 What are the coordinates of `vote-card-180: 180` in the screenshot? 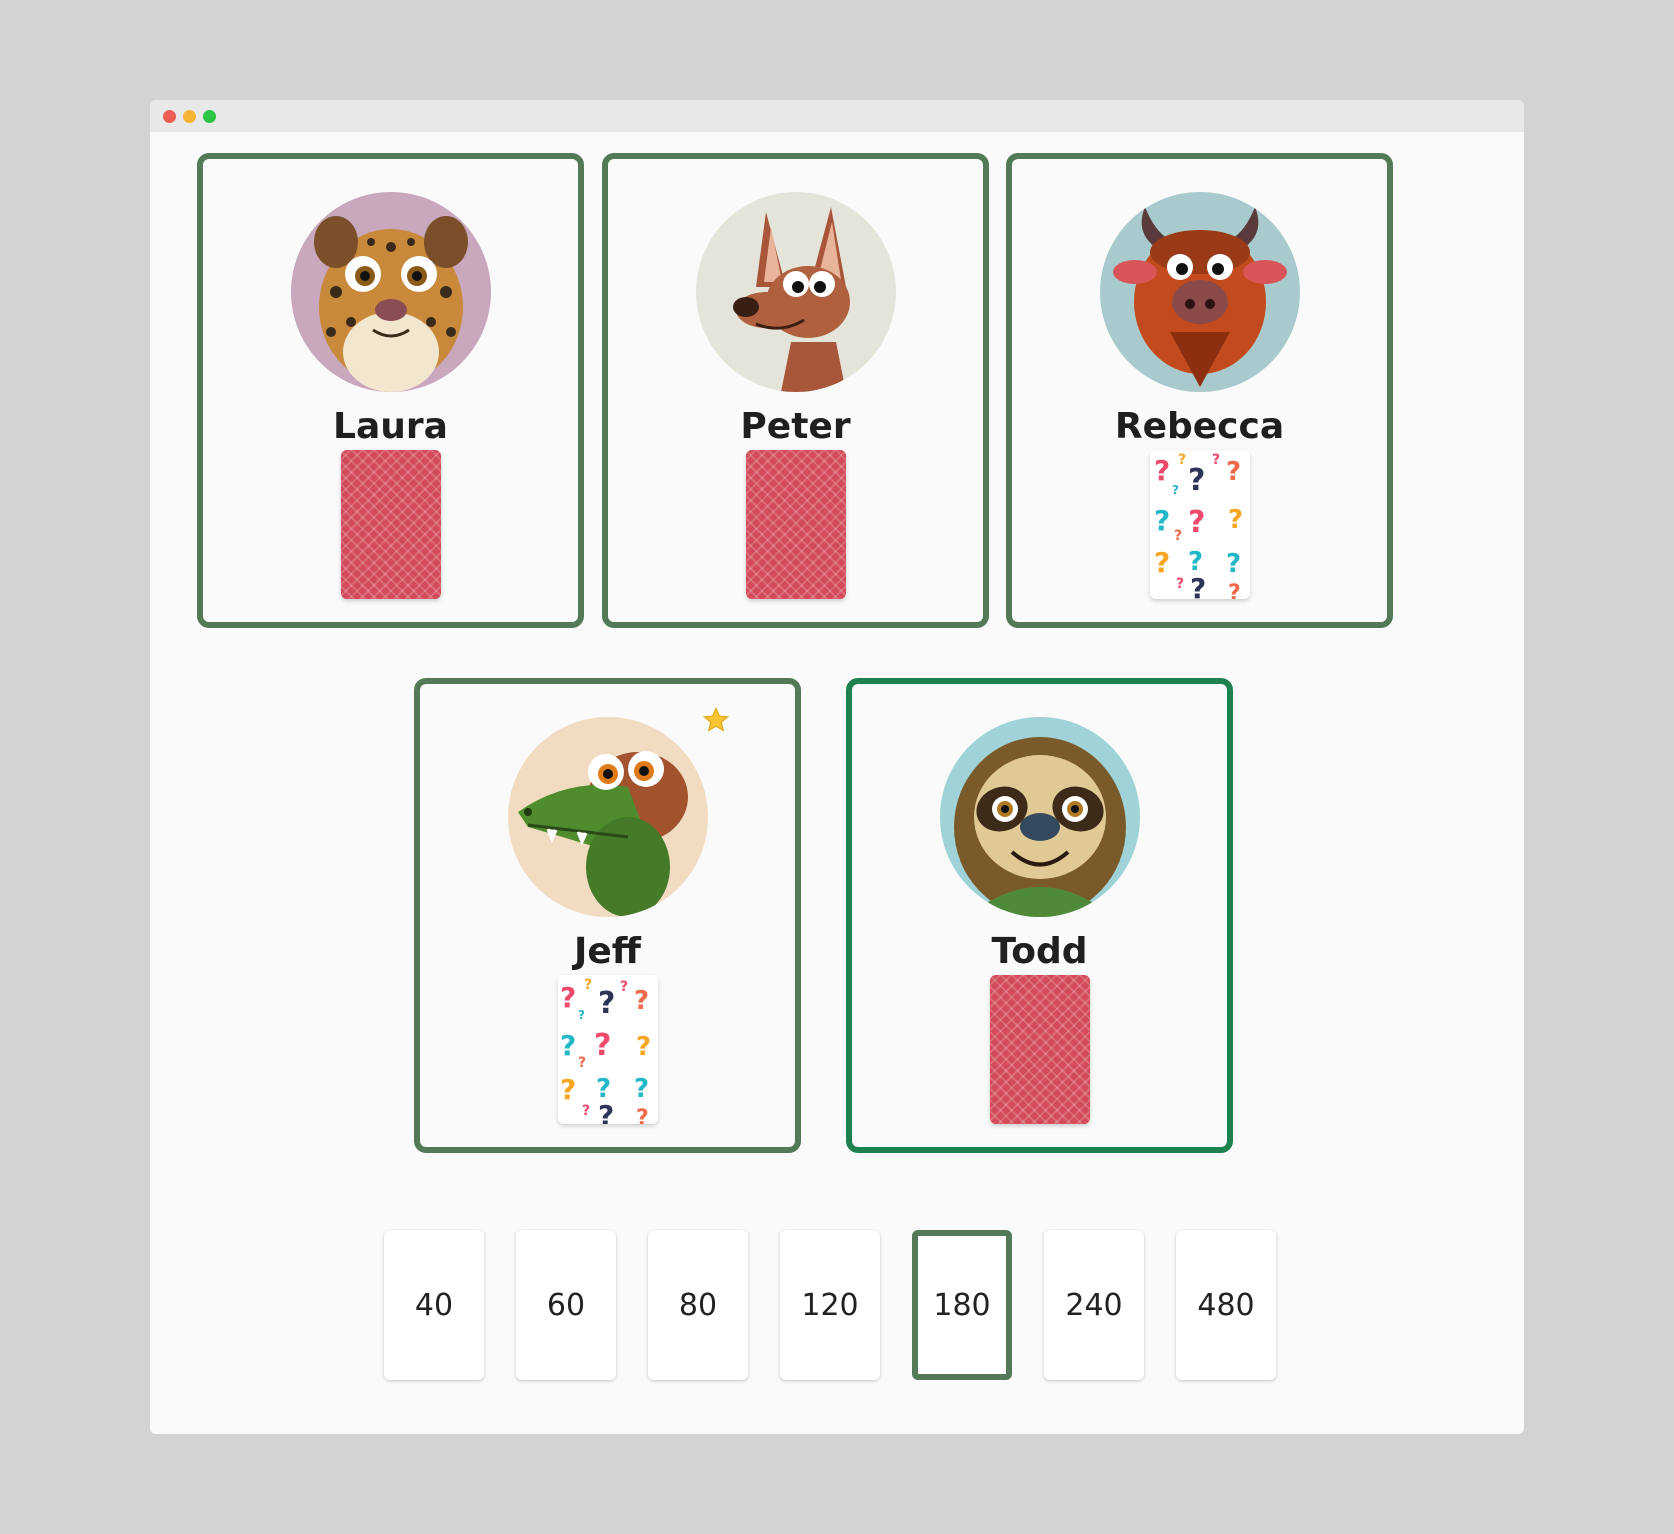 It's located at (962, 1305).